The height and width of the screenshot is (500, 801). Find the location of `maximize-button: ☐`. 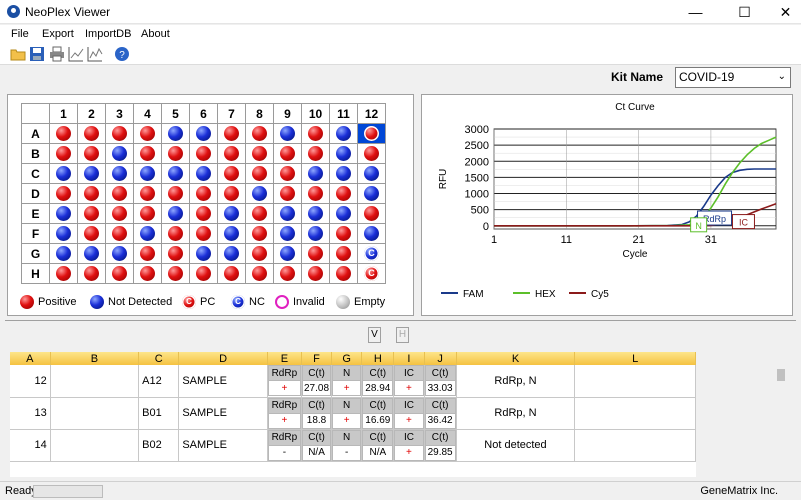

maximize-button: ☐ is located at coordinates (744, 12).